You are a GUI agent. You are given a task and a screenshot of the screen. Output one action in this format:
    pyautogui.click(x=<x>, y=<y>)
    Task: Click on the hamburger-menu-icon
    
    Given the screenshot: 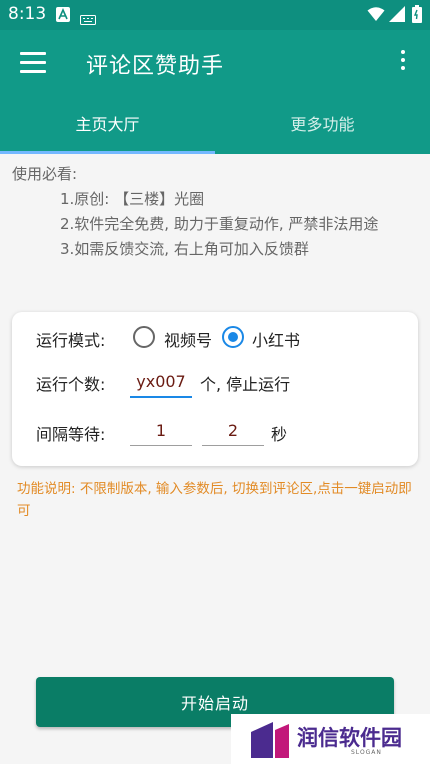 What is the action you would take?
    pyautogui.click(x=33, y=63)
    